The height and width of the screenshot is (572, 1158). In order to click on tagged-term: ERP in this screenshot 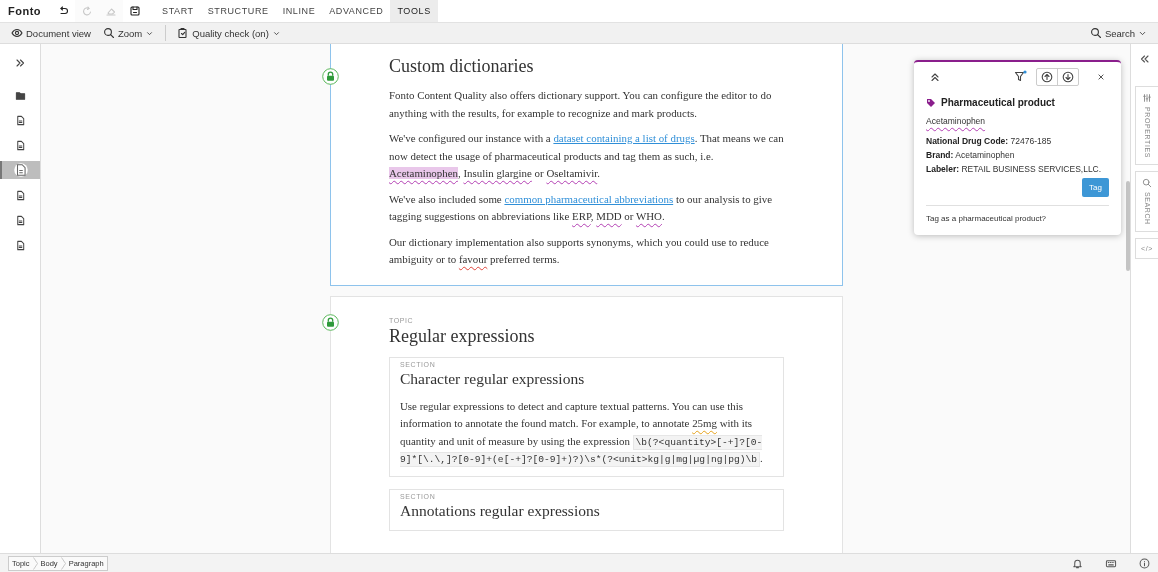, I will do `click(581, 216)`.